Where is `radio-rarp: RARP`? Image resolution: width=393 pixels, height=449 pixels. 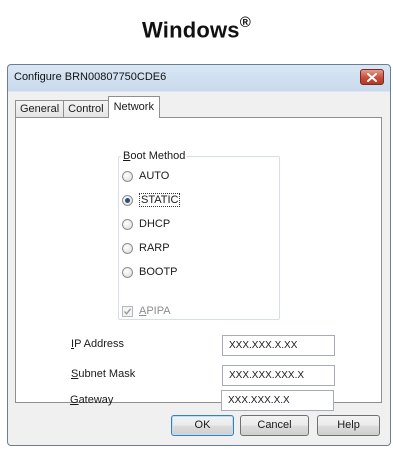
radio-rarp: RARP is located at coordinates (146, 248).